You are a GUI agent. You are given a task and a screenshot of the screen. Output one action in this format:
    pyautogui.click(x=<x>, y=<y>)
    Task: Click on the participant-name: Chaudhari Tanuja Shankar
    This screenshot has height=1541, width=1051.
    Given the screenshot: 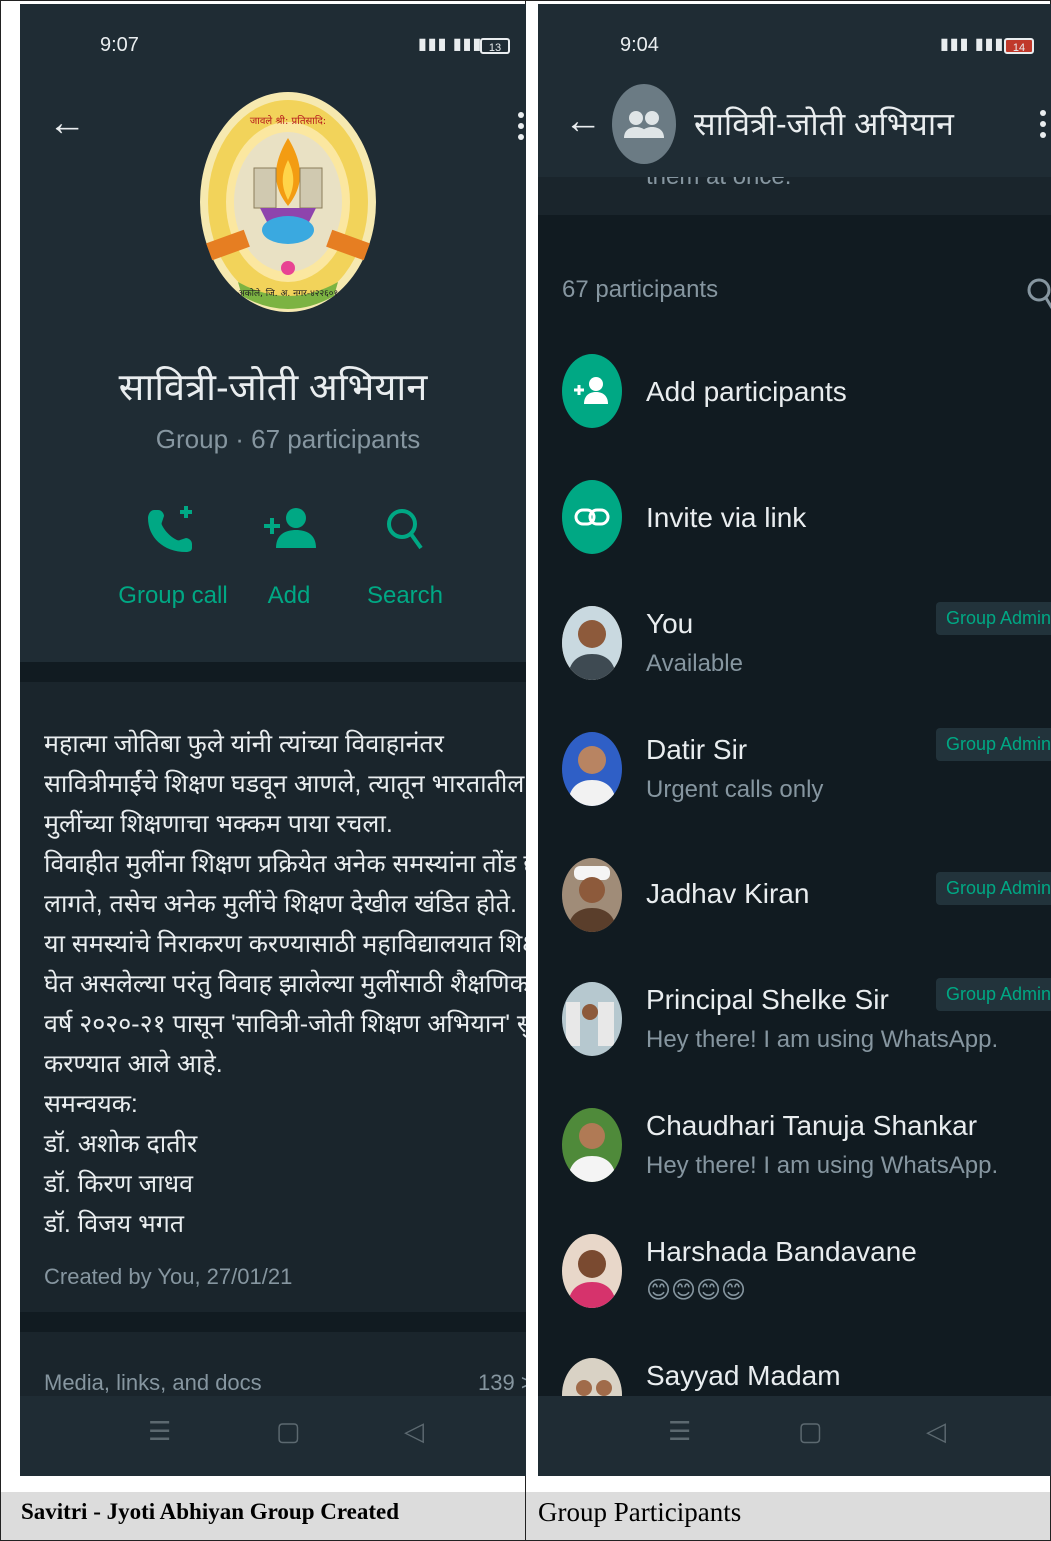 What is the action you would take?
    pyautogui.click(x=812, y=1125)
    